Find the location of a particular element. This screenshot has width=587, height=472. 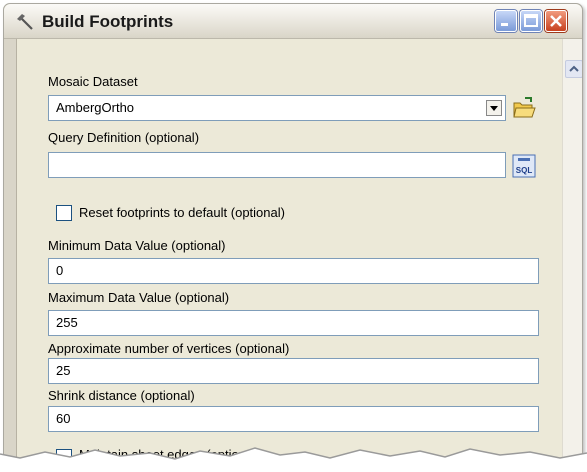

mosaic-dataset-value: AmbergOrtho is located at coordinates (95, 107).